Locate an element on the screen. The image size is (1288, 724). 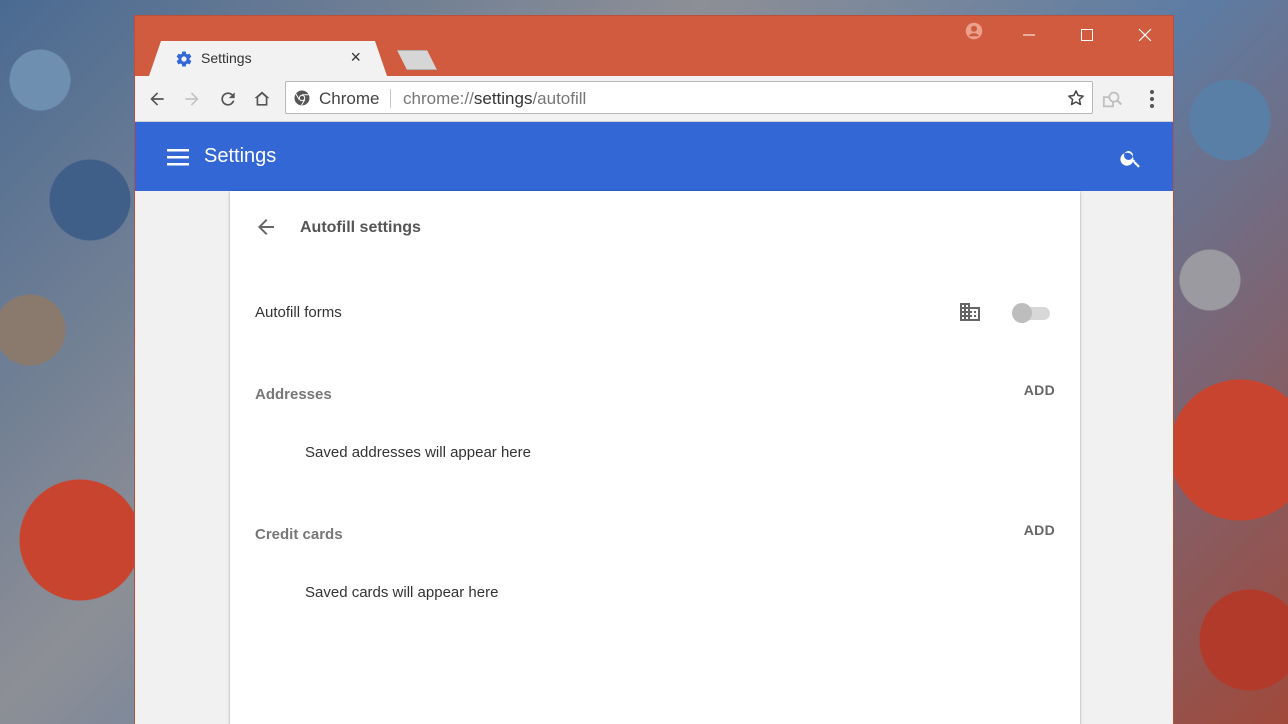
arrow-left-icon is located at coordinates (157, 99).